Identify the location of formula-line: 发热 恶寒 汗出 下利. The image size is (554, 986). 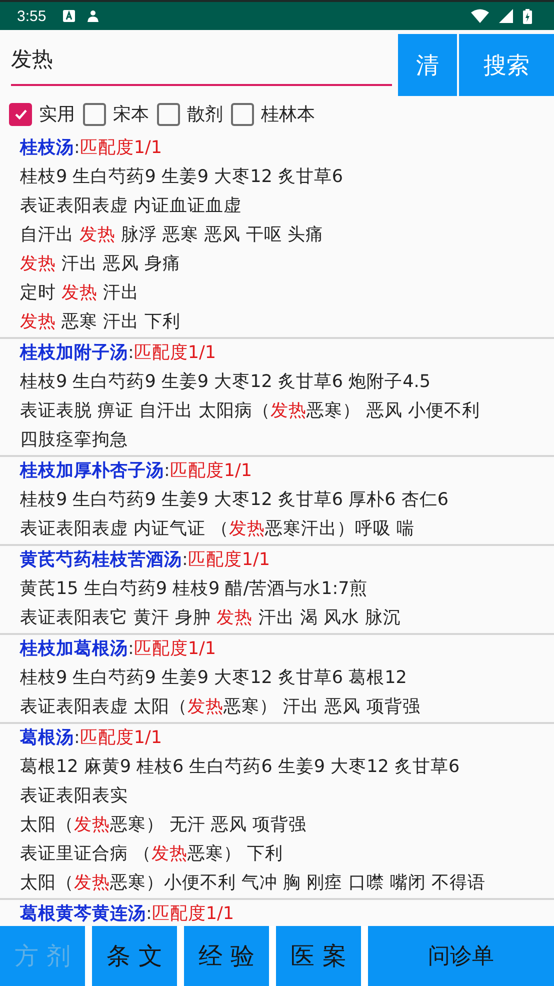
(101, 322).